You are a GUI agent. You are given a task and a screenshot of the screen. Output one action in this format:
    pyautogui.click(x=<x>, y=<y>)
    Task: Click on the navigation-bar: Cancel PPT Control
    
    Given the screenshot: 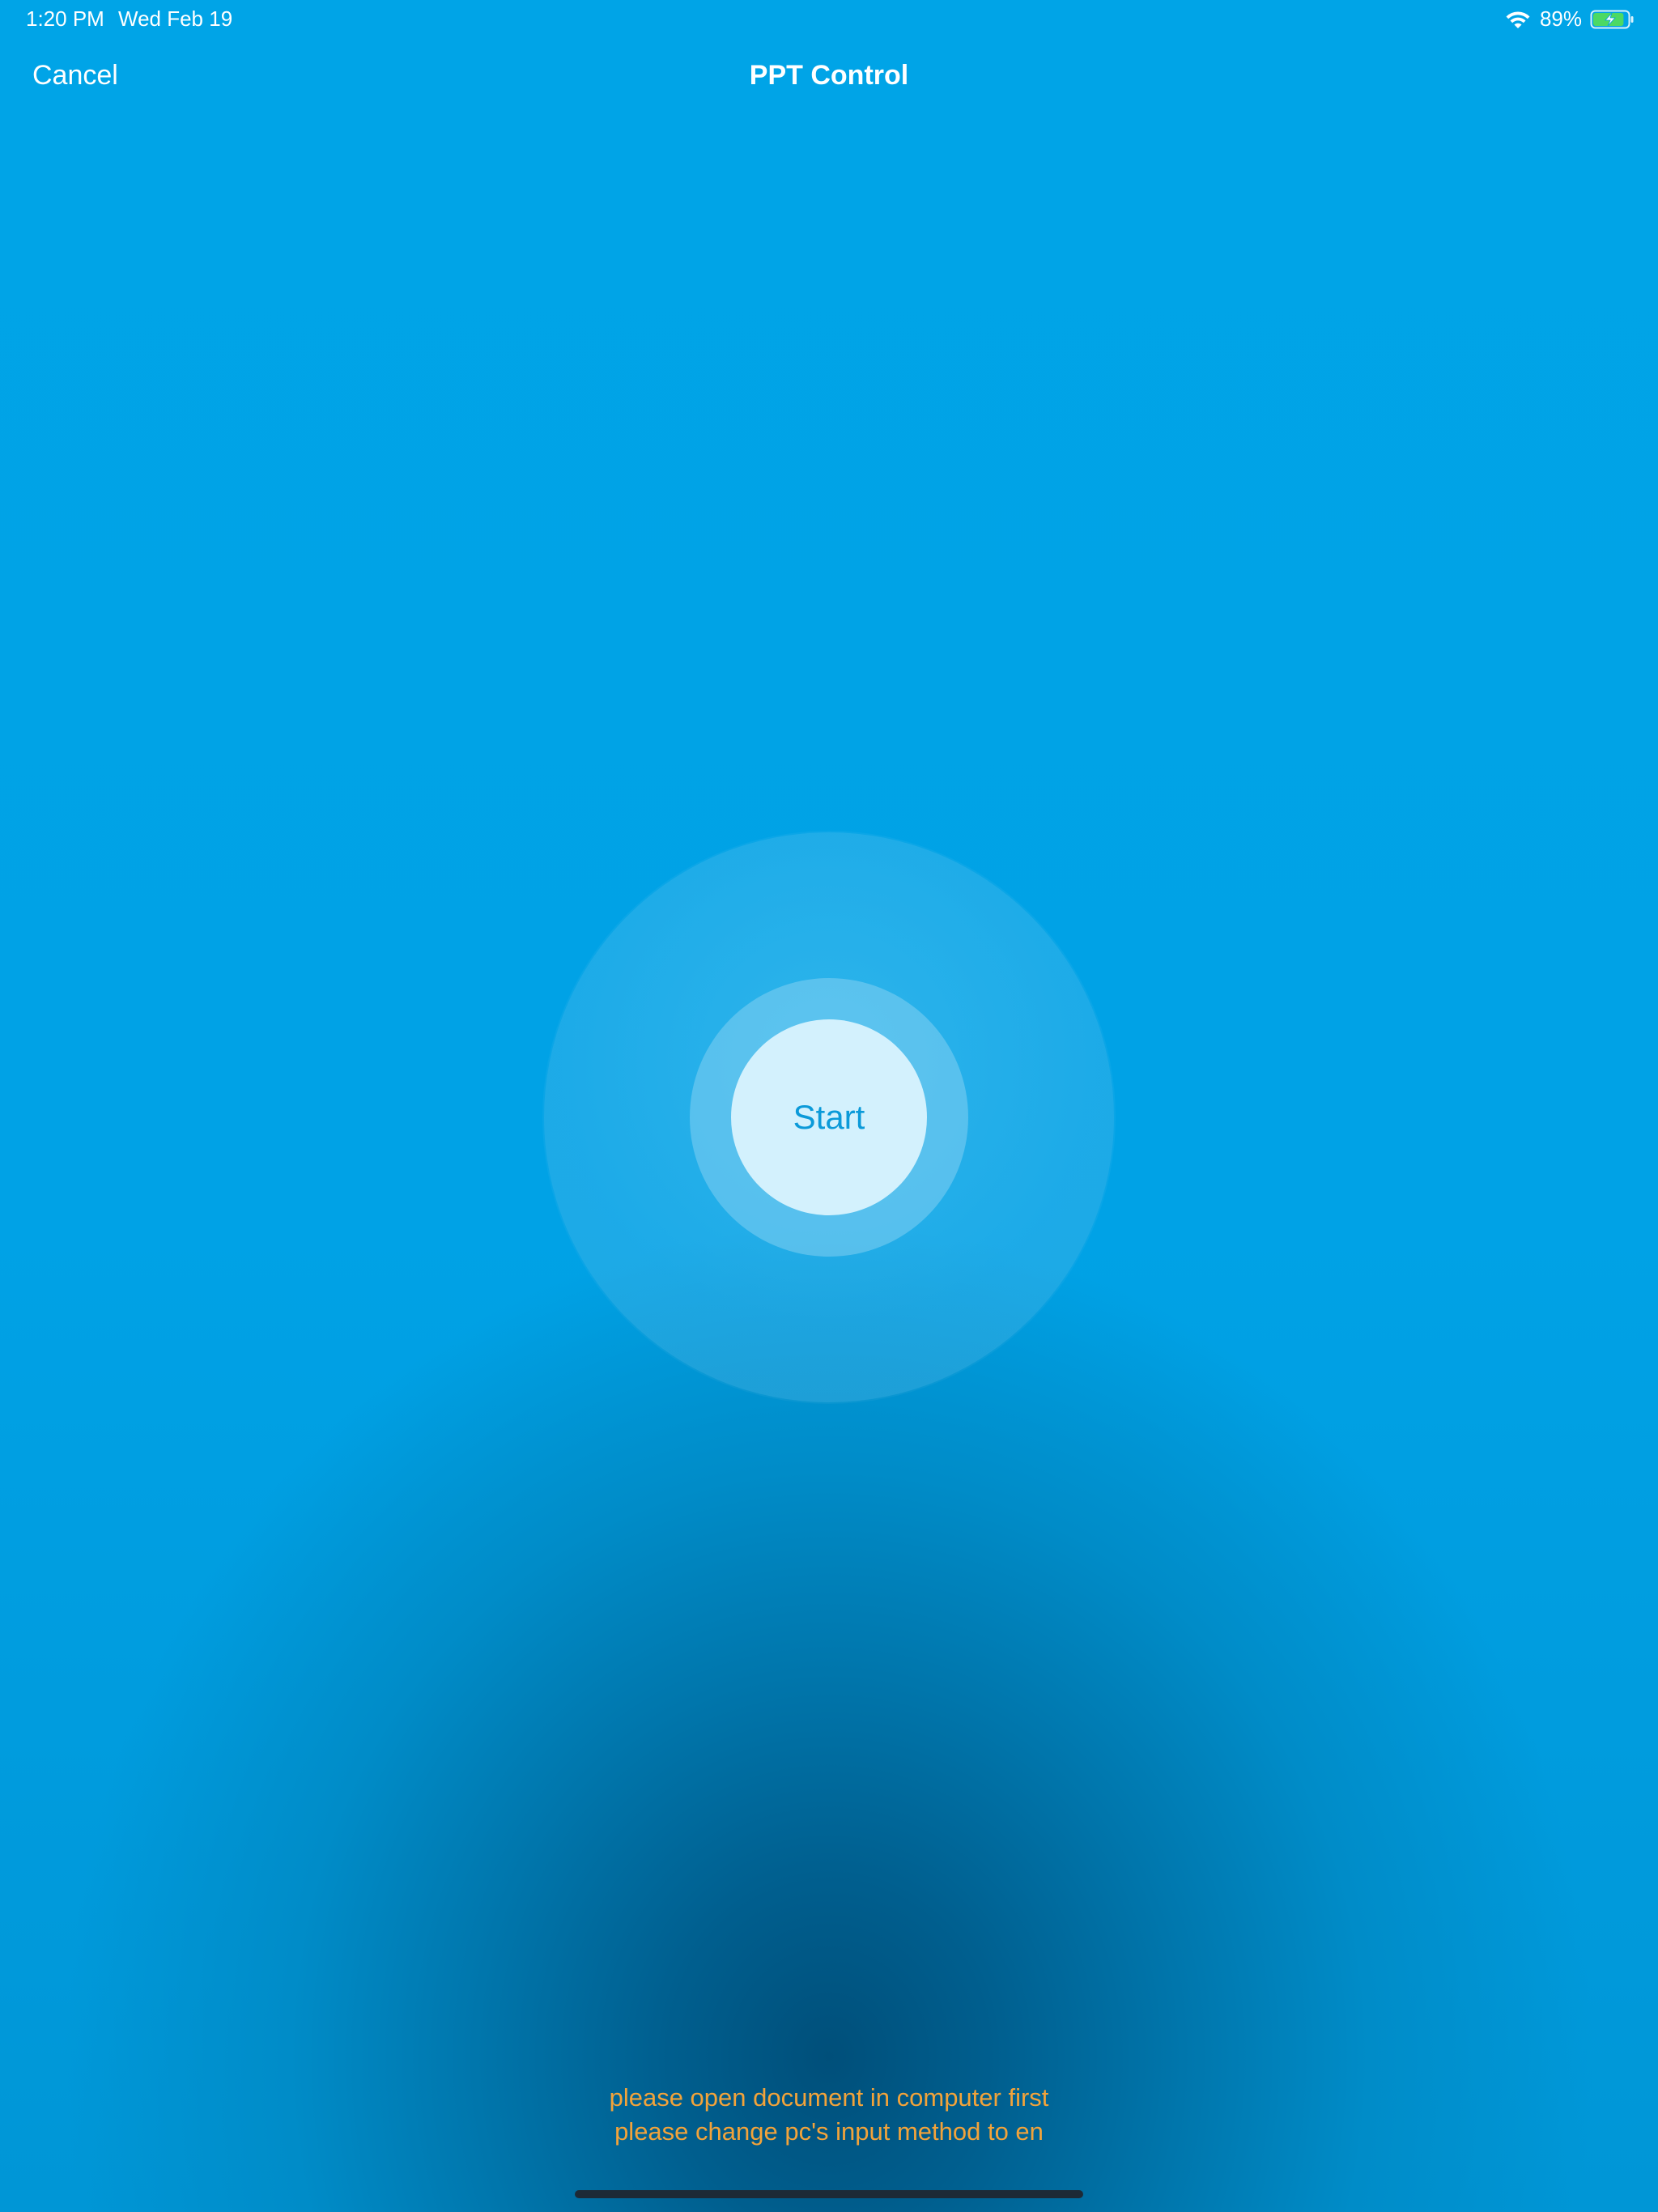 What is the action you would take?
    pyautogui.click(x=829, y=78)
    